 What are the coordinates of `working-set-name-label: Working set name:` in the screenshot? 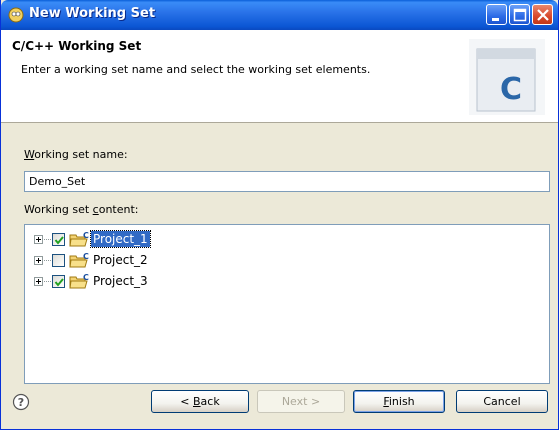 It's located at (76, 154).